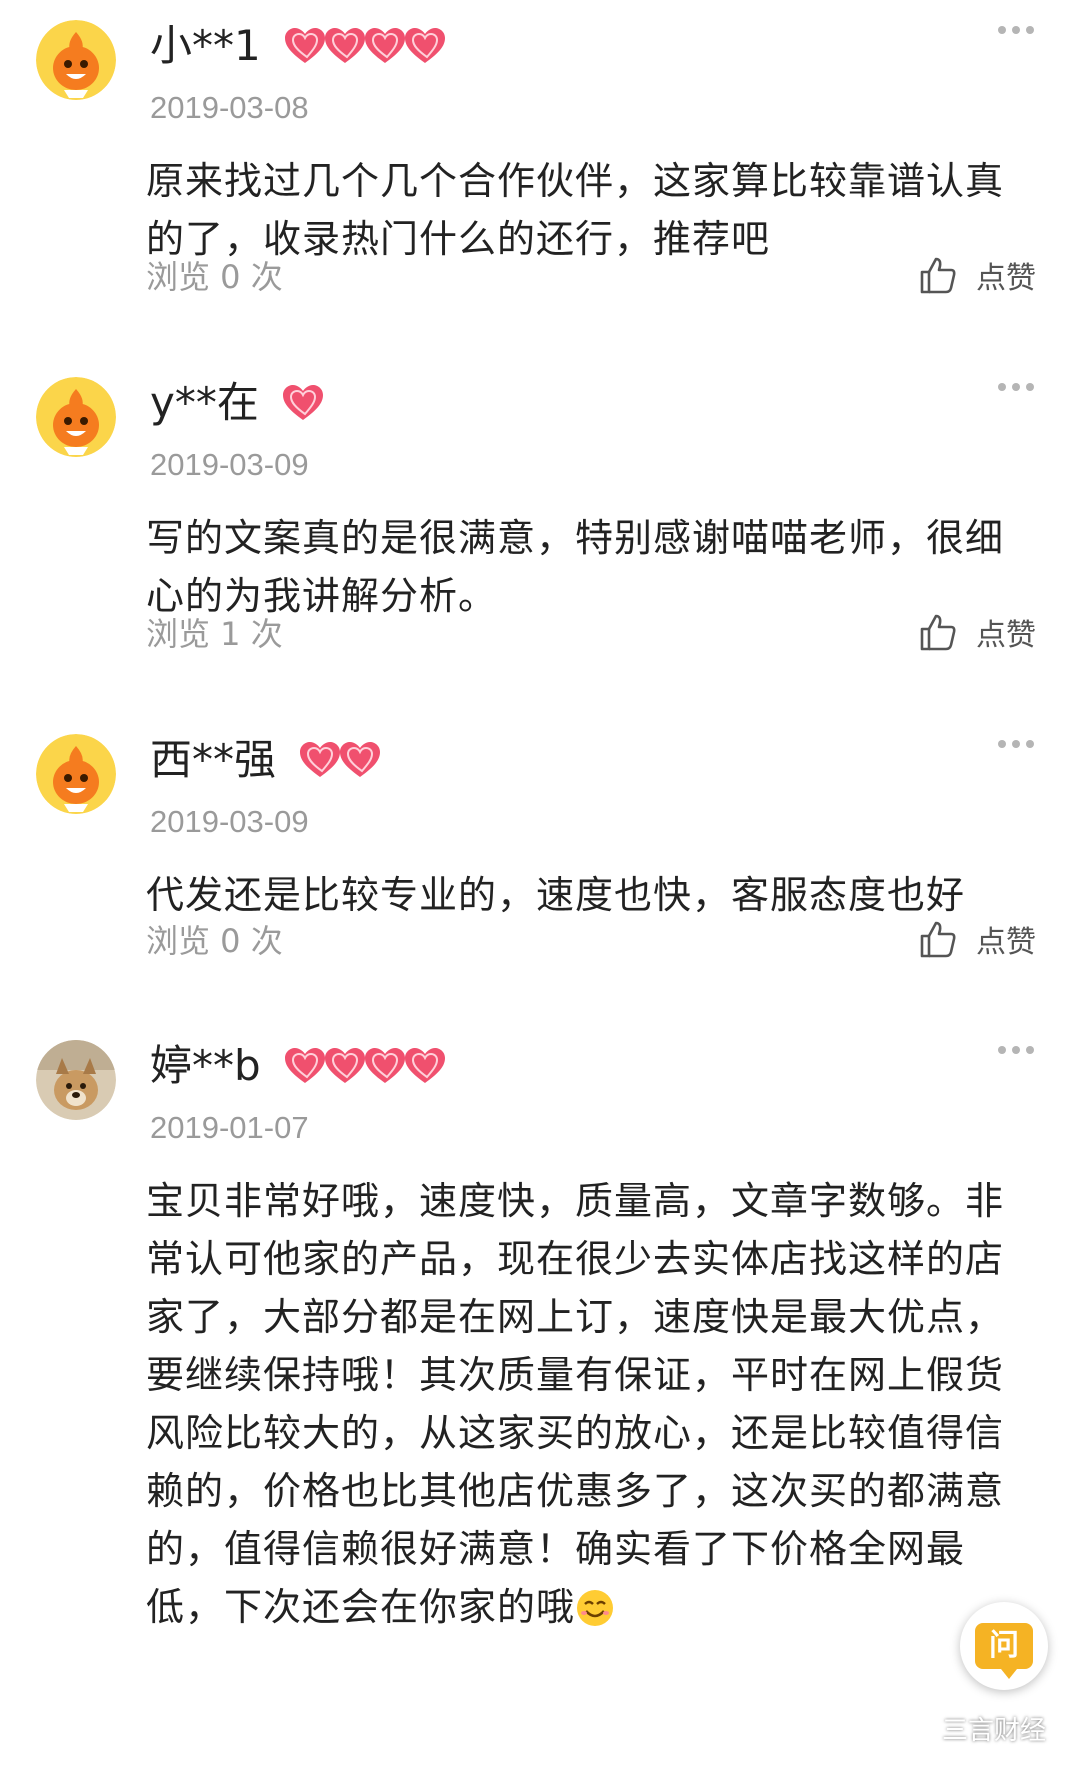 The image size is (1080, 1782). What do you see at coordinates (213, 759) in the screenshot?
I see `username: 西**强` at bounding box center [213, 759].